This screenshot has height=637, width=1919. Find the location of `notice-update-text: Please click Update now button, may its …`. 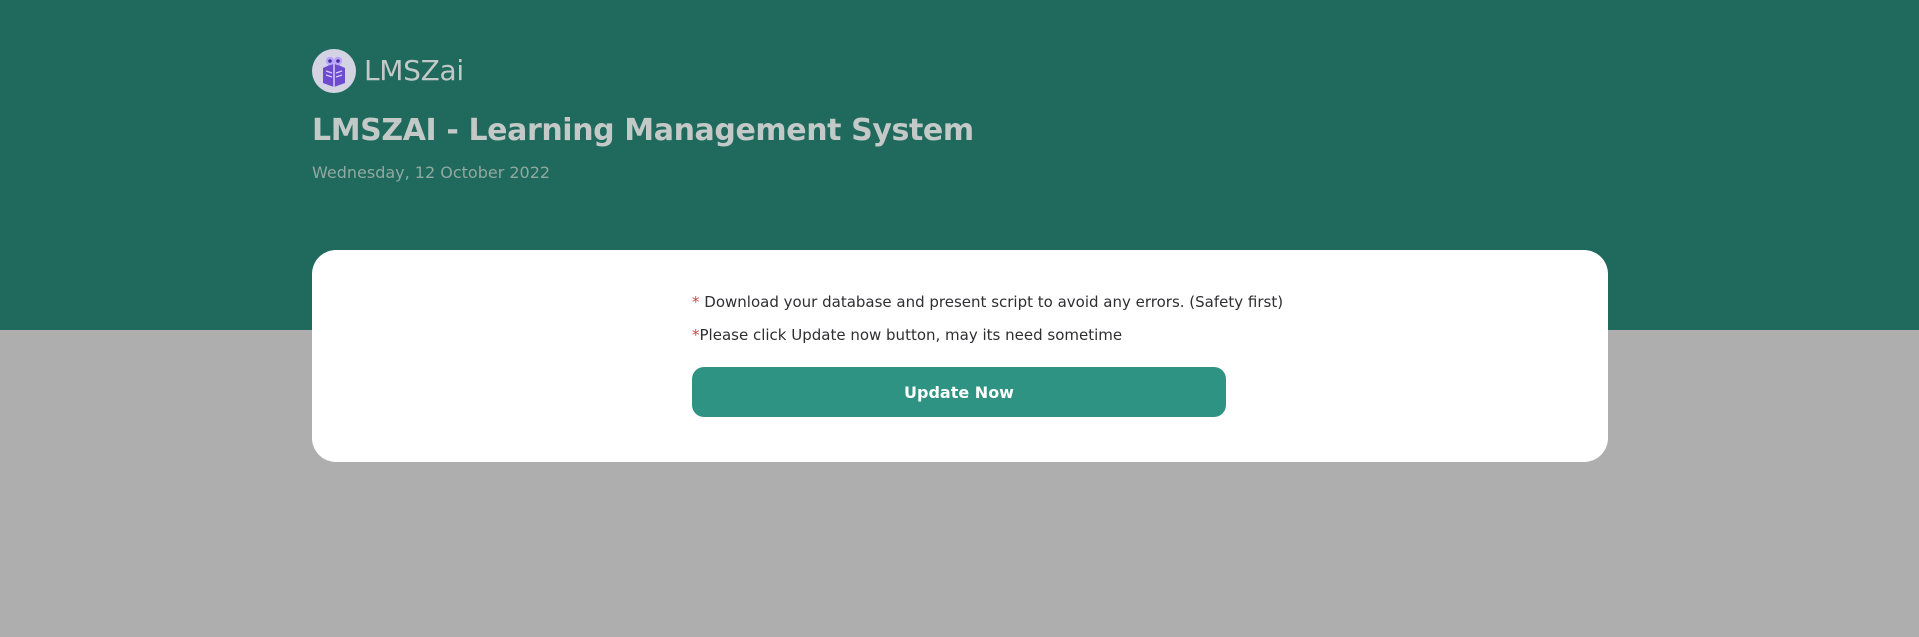

notice-update-text: Please click Update now button, may its … is located at coordinates (911, 335).